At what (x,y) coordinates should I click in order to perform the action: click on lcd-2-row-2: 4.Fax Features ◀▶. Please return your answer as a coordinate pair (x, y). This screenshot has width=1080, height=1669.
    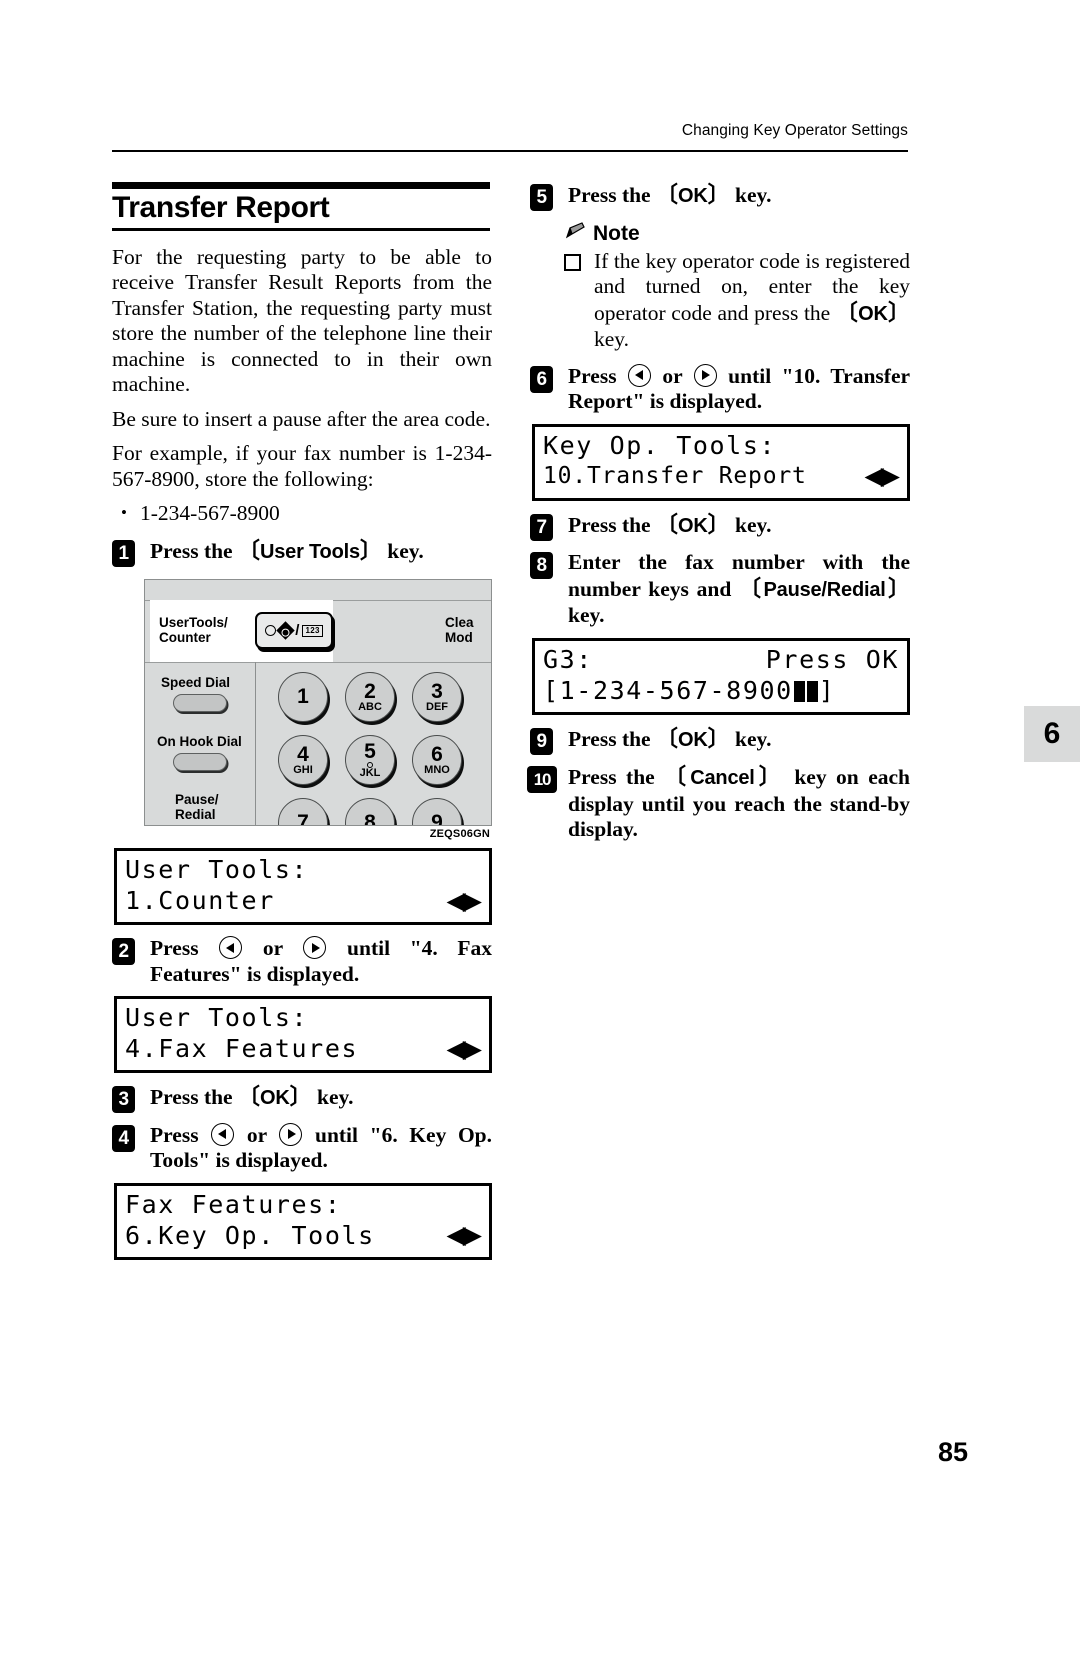
    Looking at the image, I should click on (303, 1048).